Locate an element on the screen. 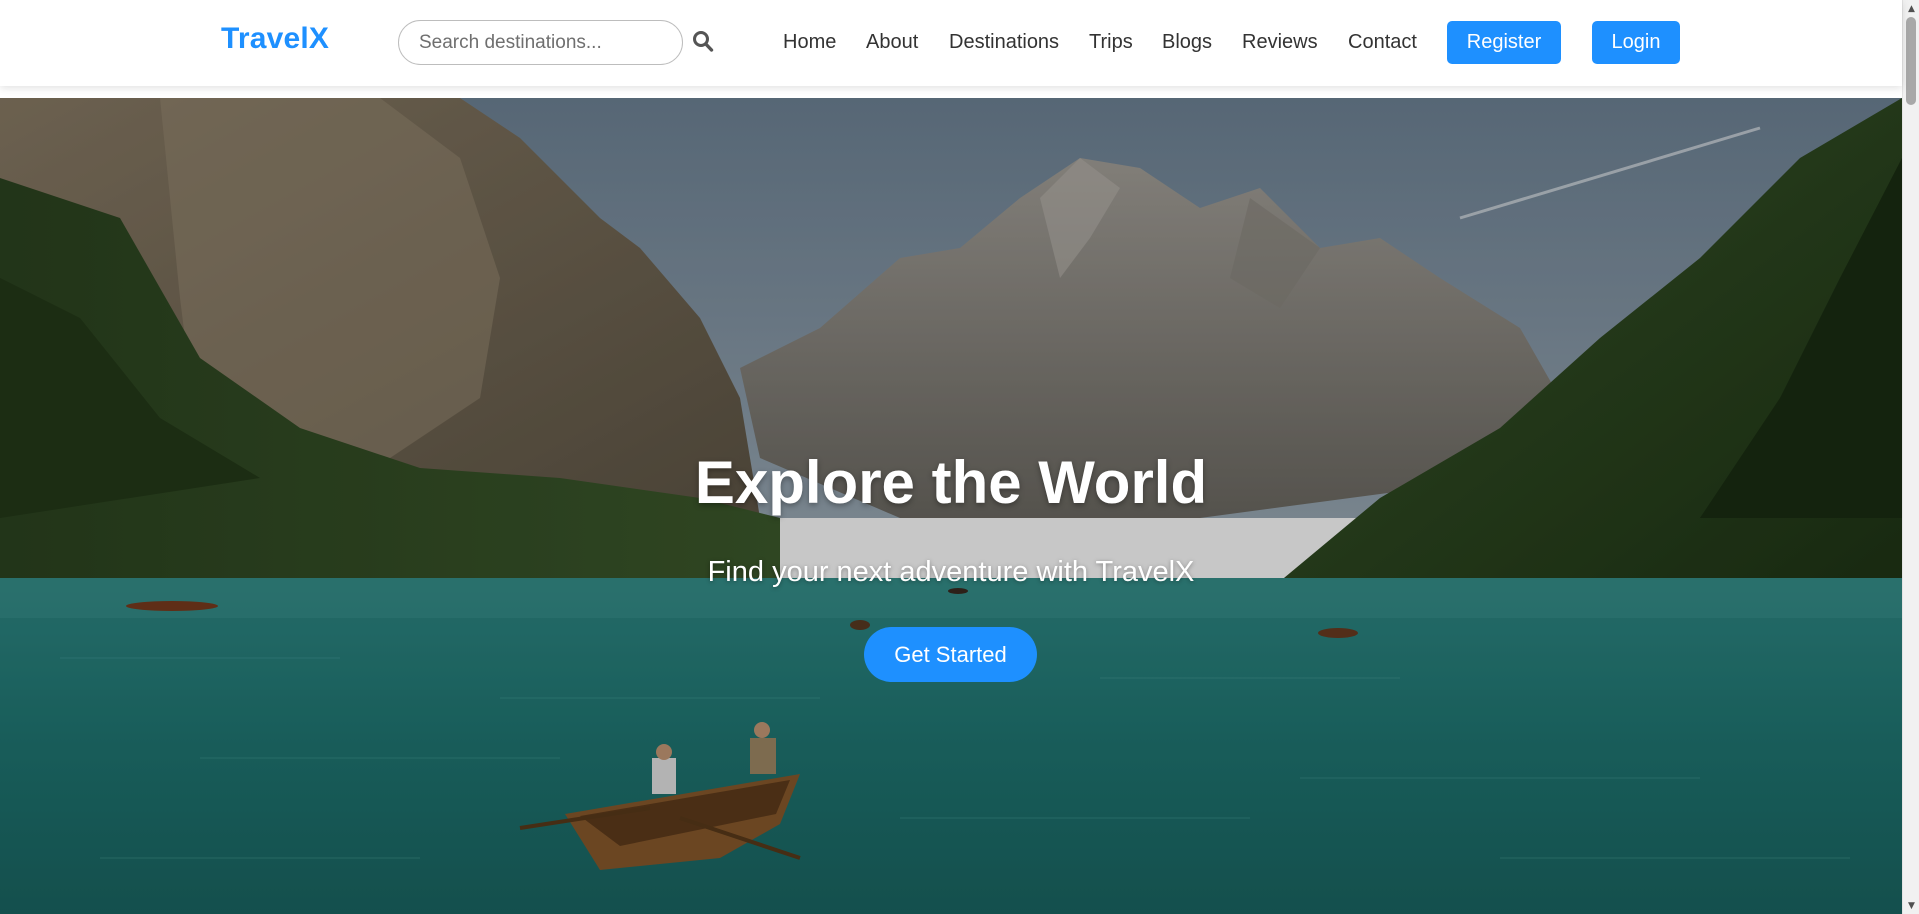 This screenshot has height=914, width=1919. hero-subtitle: Find your next adventure with TravelX is located at coordinates (951, 572).